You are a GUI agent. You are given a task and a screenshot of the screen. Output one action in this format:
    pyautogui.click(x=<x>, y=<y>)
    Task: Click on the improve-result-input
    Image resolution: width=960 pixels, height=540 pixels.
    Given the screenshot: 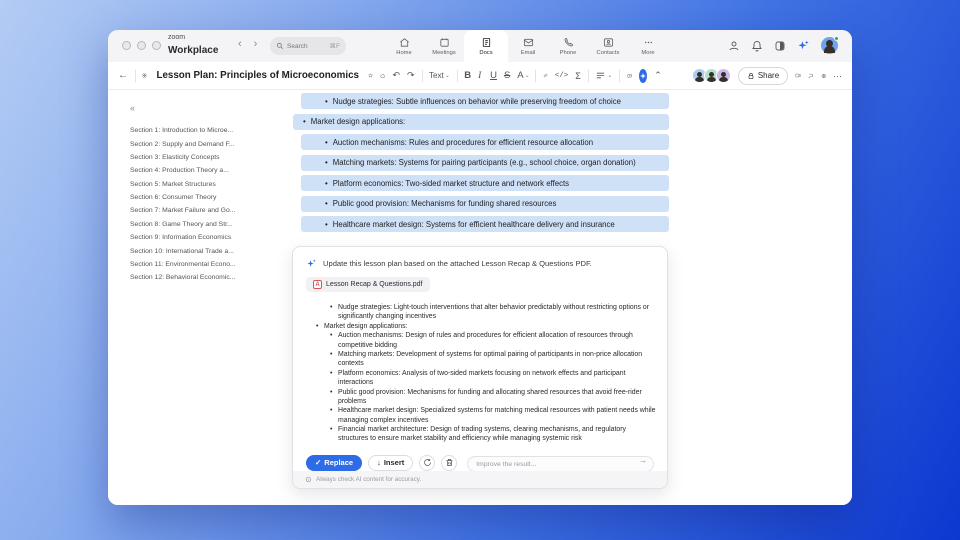 What is the action you would take?
    pyautogui.click(x=560, y=464)
    